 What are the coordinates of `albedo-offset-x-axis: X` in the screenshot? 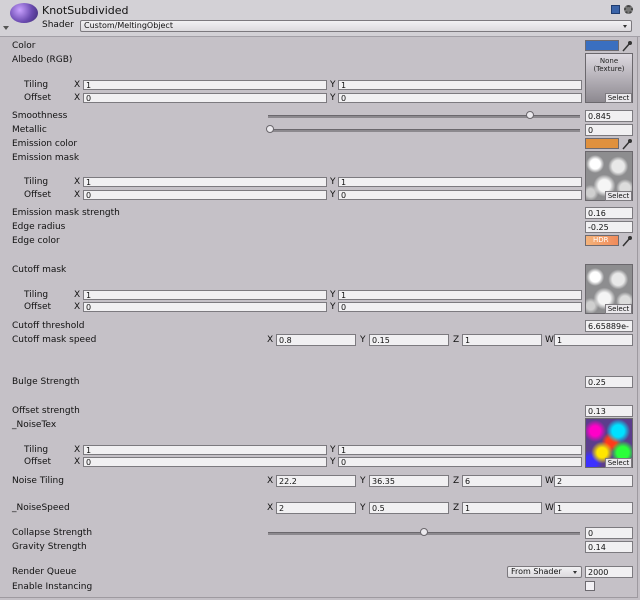 It's located at (77, 98).